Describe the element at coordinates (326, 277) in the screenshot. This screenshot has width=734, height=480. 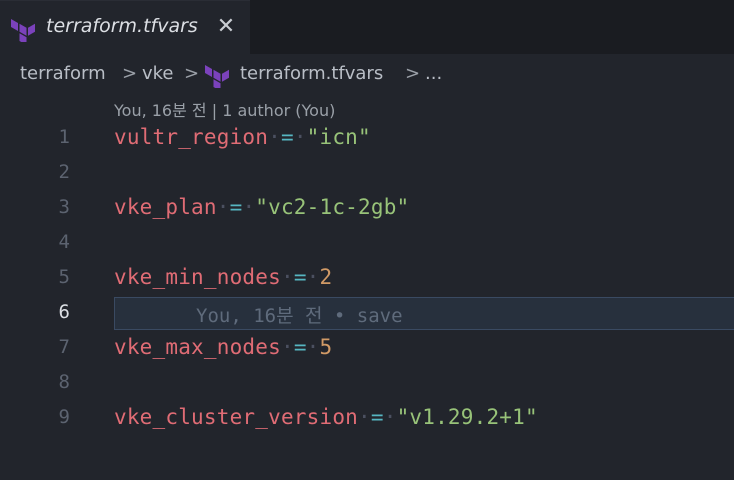
I see `number-value: 2` at that location.